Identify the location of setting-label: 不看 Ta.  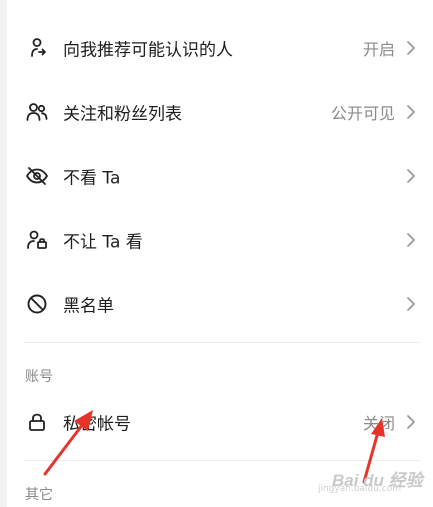
(92, 178).